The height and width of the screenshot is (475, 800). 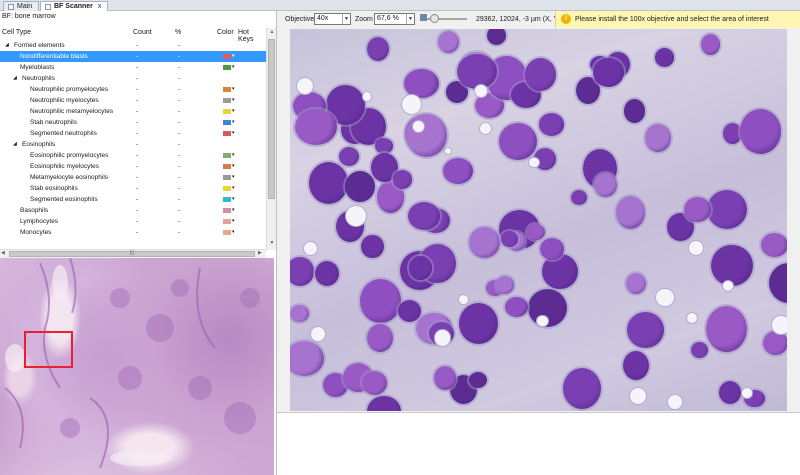 What do you see at coordinates (133, 210) in the screenshot?
I see `cell-type-row: Basophils - - ▾` at bounding box center [133, 210].